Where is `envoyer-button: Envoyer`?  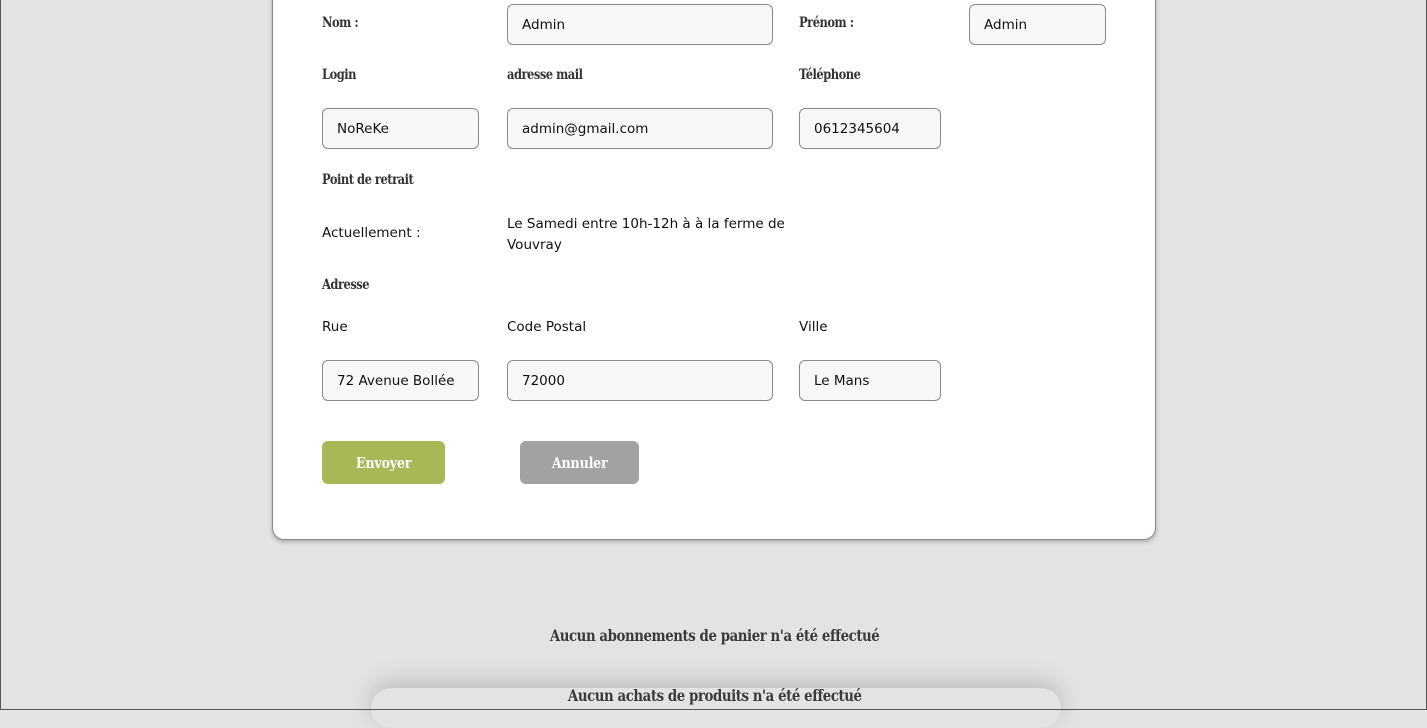 envoyer-button: Envoyer is located at coordinates (383, 462).